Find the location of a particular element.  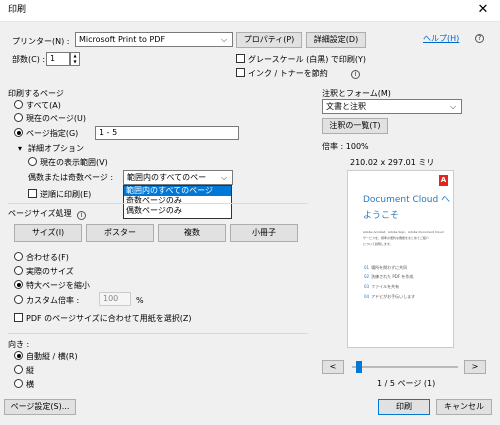

pages-option-label: すべて(A) is located at coordinates (43, 105).